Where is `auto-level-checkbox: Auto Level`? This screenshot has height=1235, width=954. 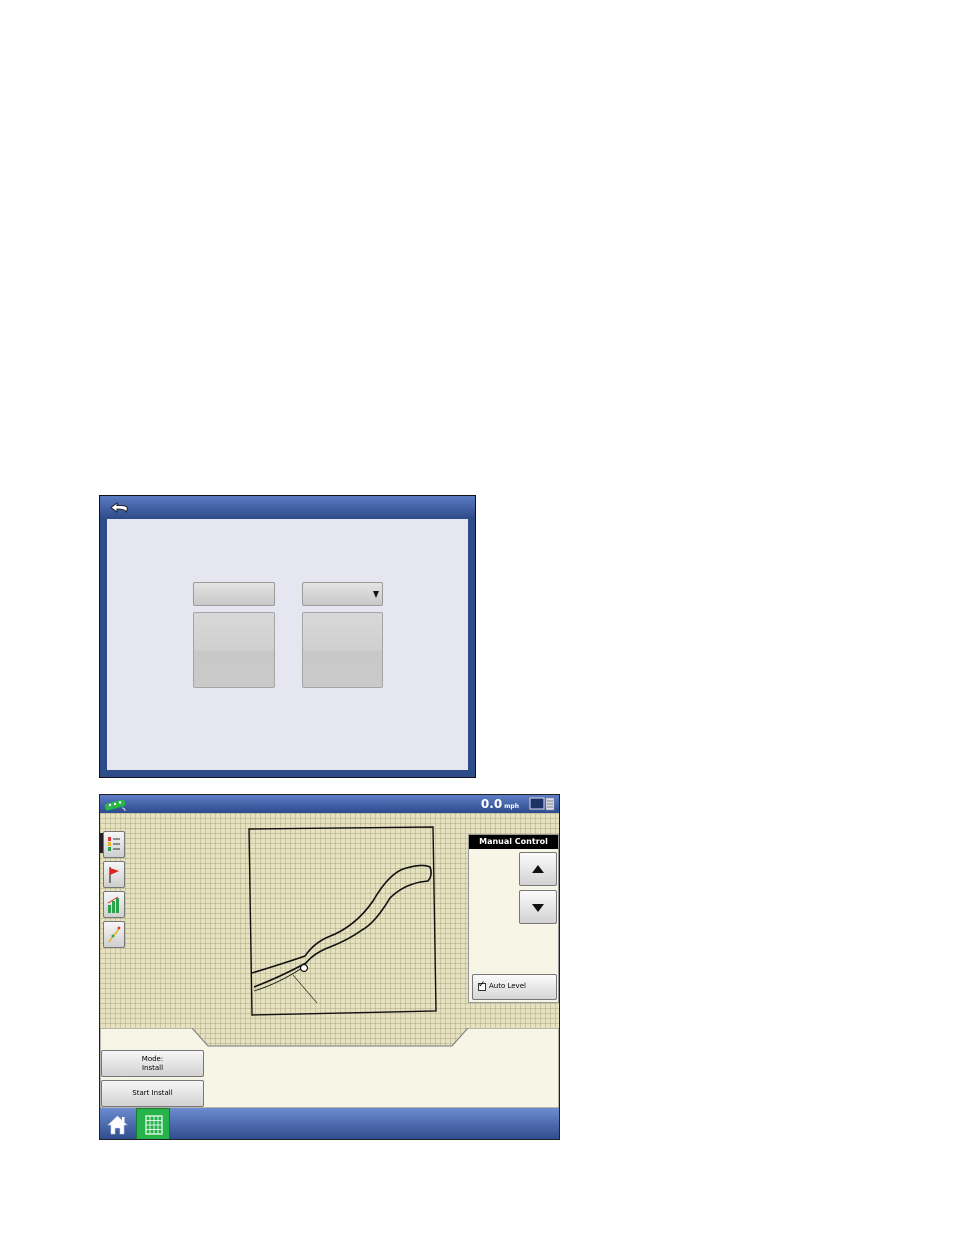 auto-level-checkbox: Auto Level is located at coordinates (514, 987).